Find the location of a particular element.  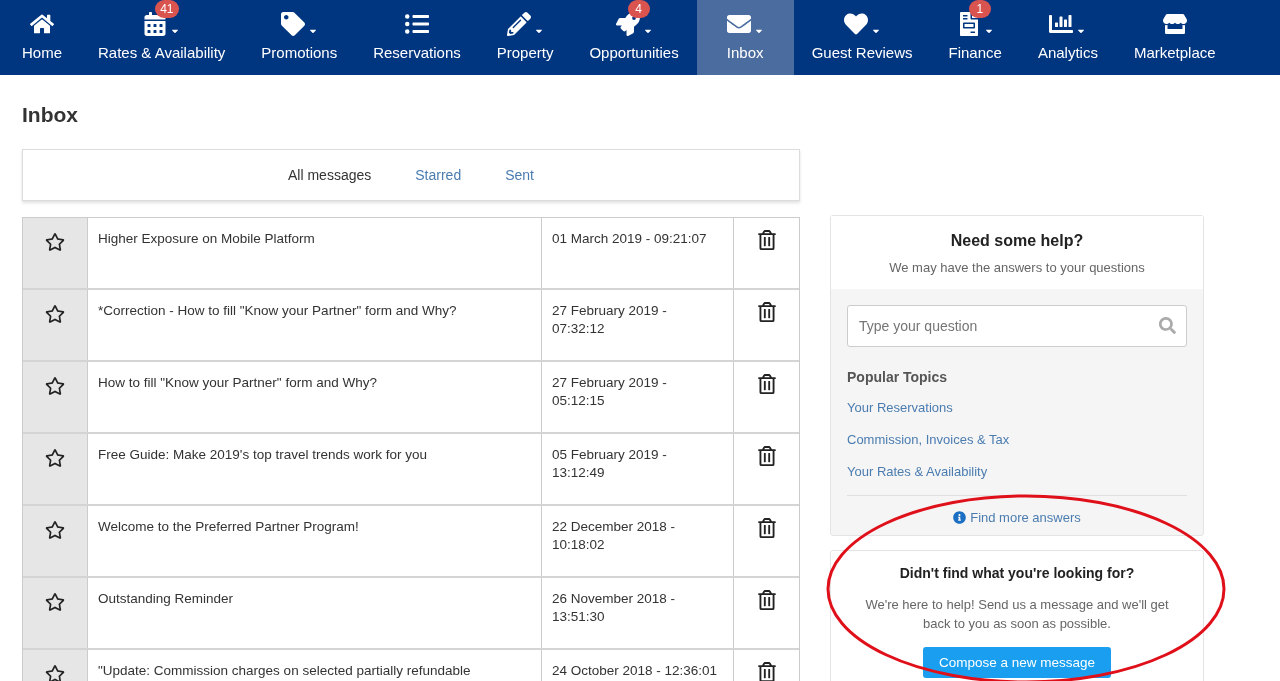

date-cell: 22 December 2018 - 10:18:02 is located at coordinates (637, 541).